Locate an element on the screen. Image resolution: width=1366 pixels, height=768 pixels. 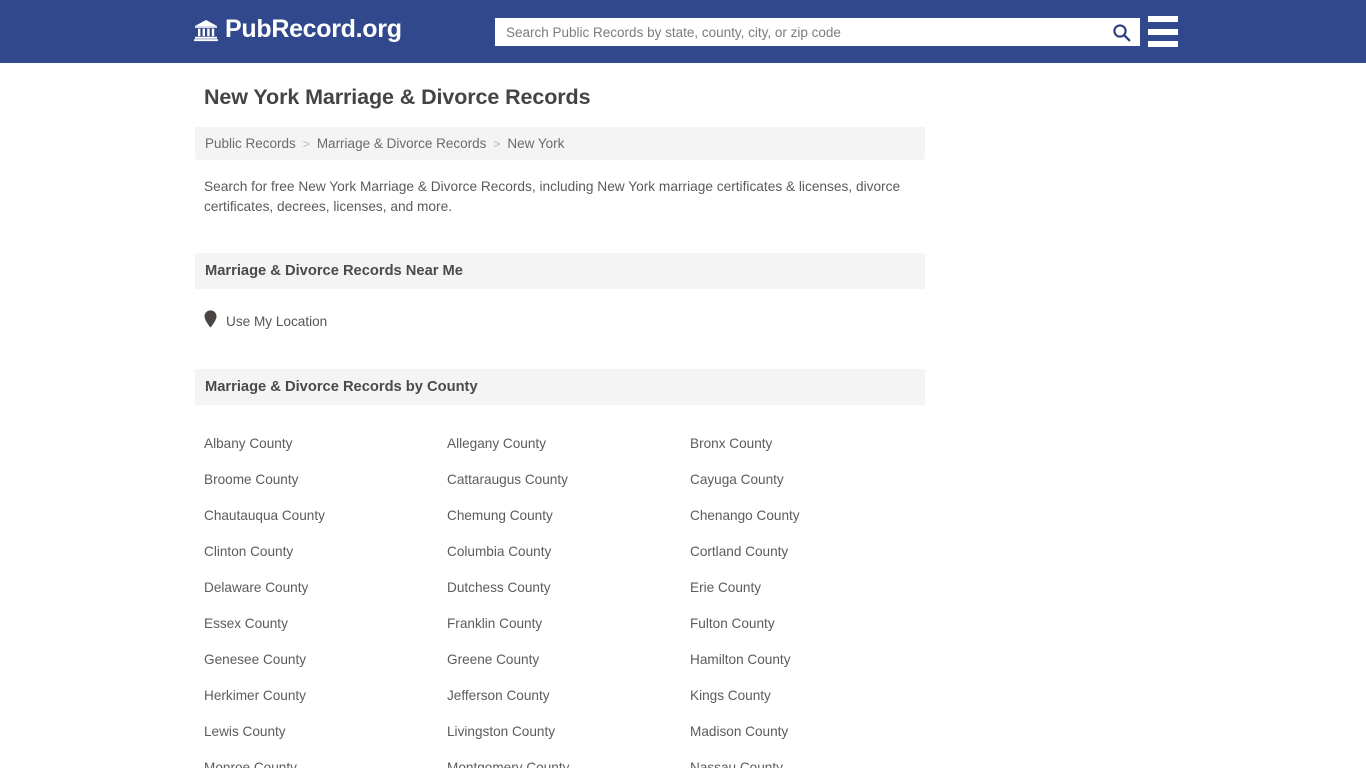
county-list-item: Jefferson County is located at coordinates (559, 695).